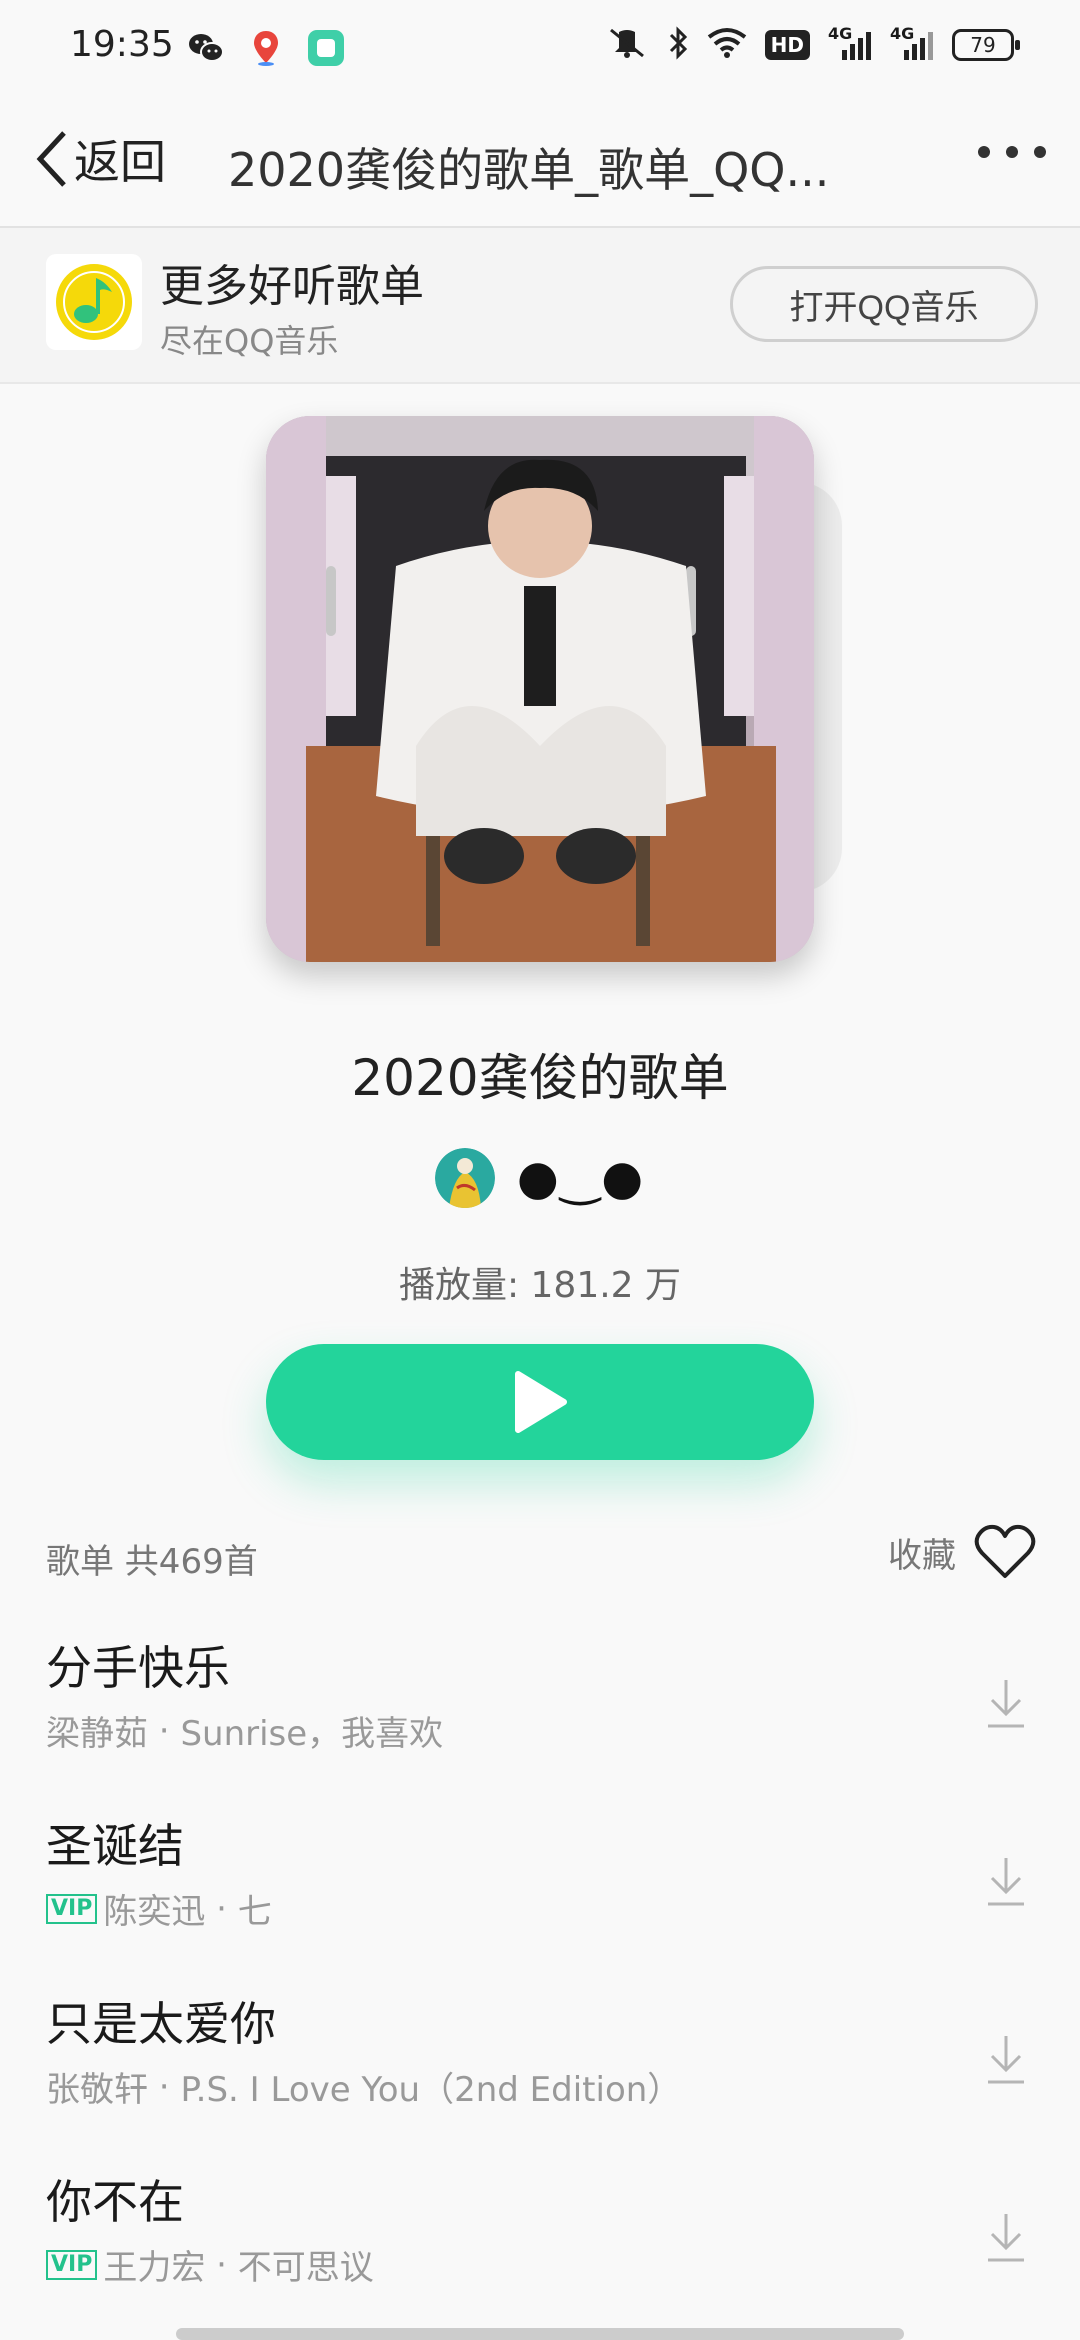 The image size is (1080, 2340). I want to click on song-title: 你不在, so click(115, 2202).